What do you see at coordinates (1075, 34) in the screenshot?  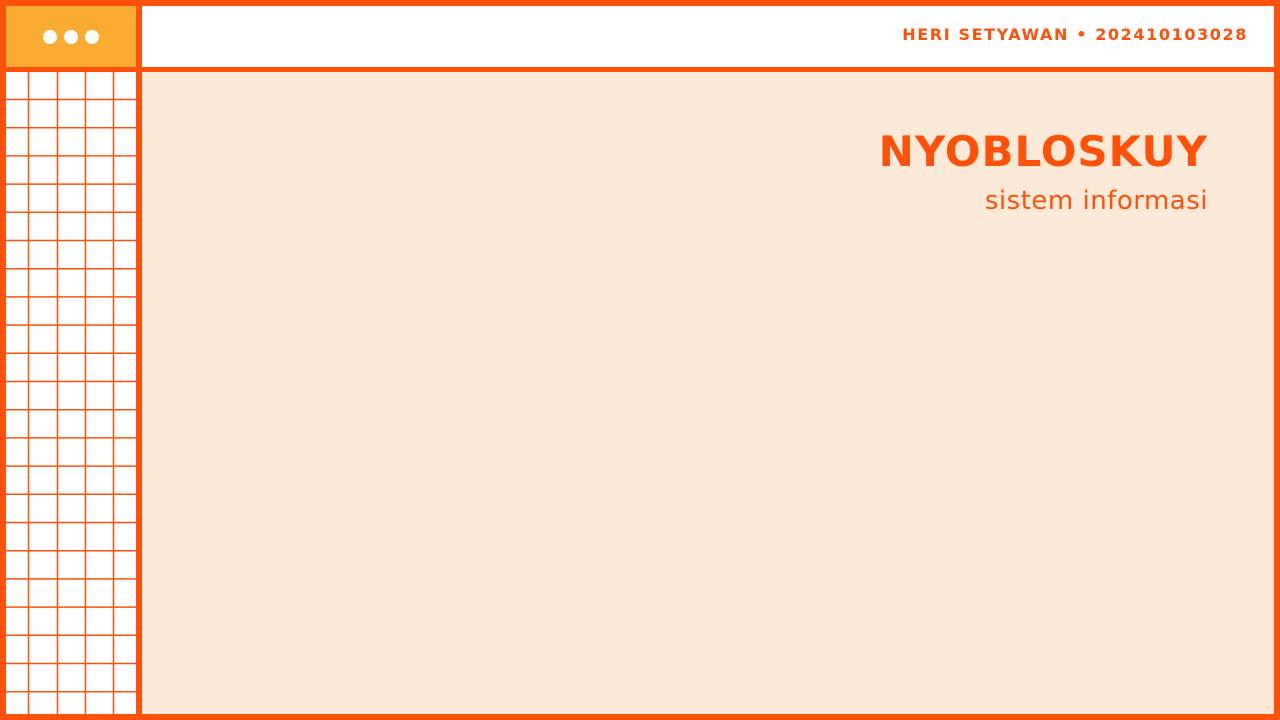 I see `author-label: HERI SETYAWAN • 202410103028` at bounding box center [1075, 34].